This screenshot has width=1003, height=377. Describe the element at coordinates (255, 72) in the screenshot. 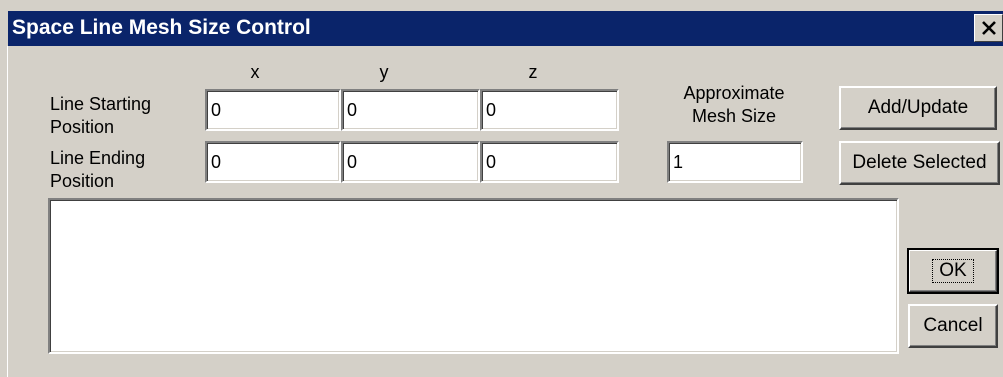

I see `column-header-x: x` at that location.